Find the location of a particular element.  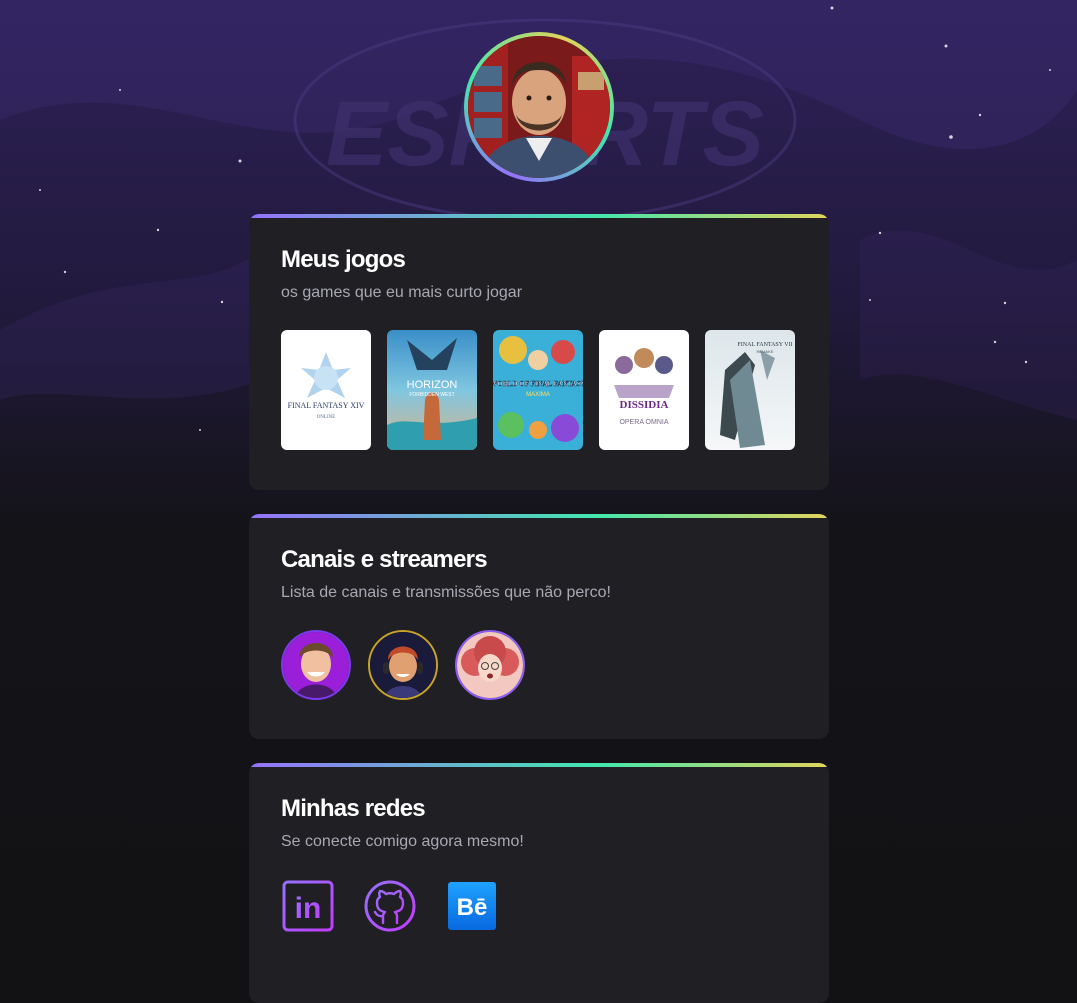

streamers-list is located at coordinates (403, 665).